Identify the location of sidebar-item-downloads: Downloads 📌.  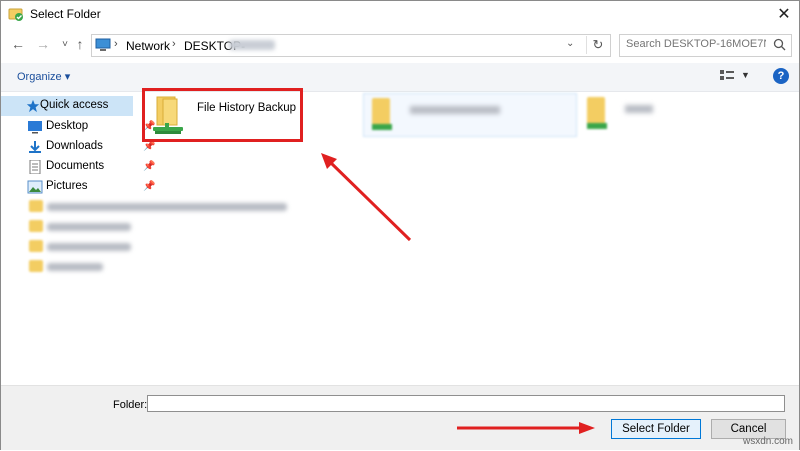
(89, 147).